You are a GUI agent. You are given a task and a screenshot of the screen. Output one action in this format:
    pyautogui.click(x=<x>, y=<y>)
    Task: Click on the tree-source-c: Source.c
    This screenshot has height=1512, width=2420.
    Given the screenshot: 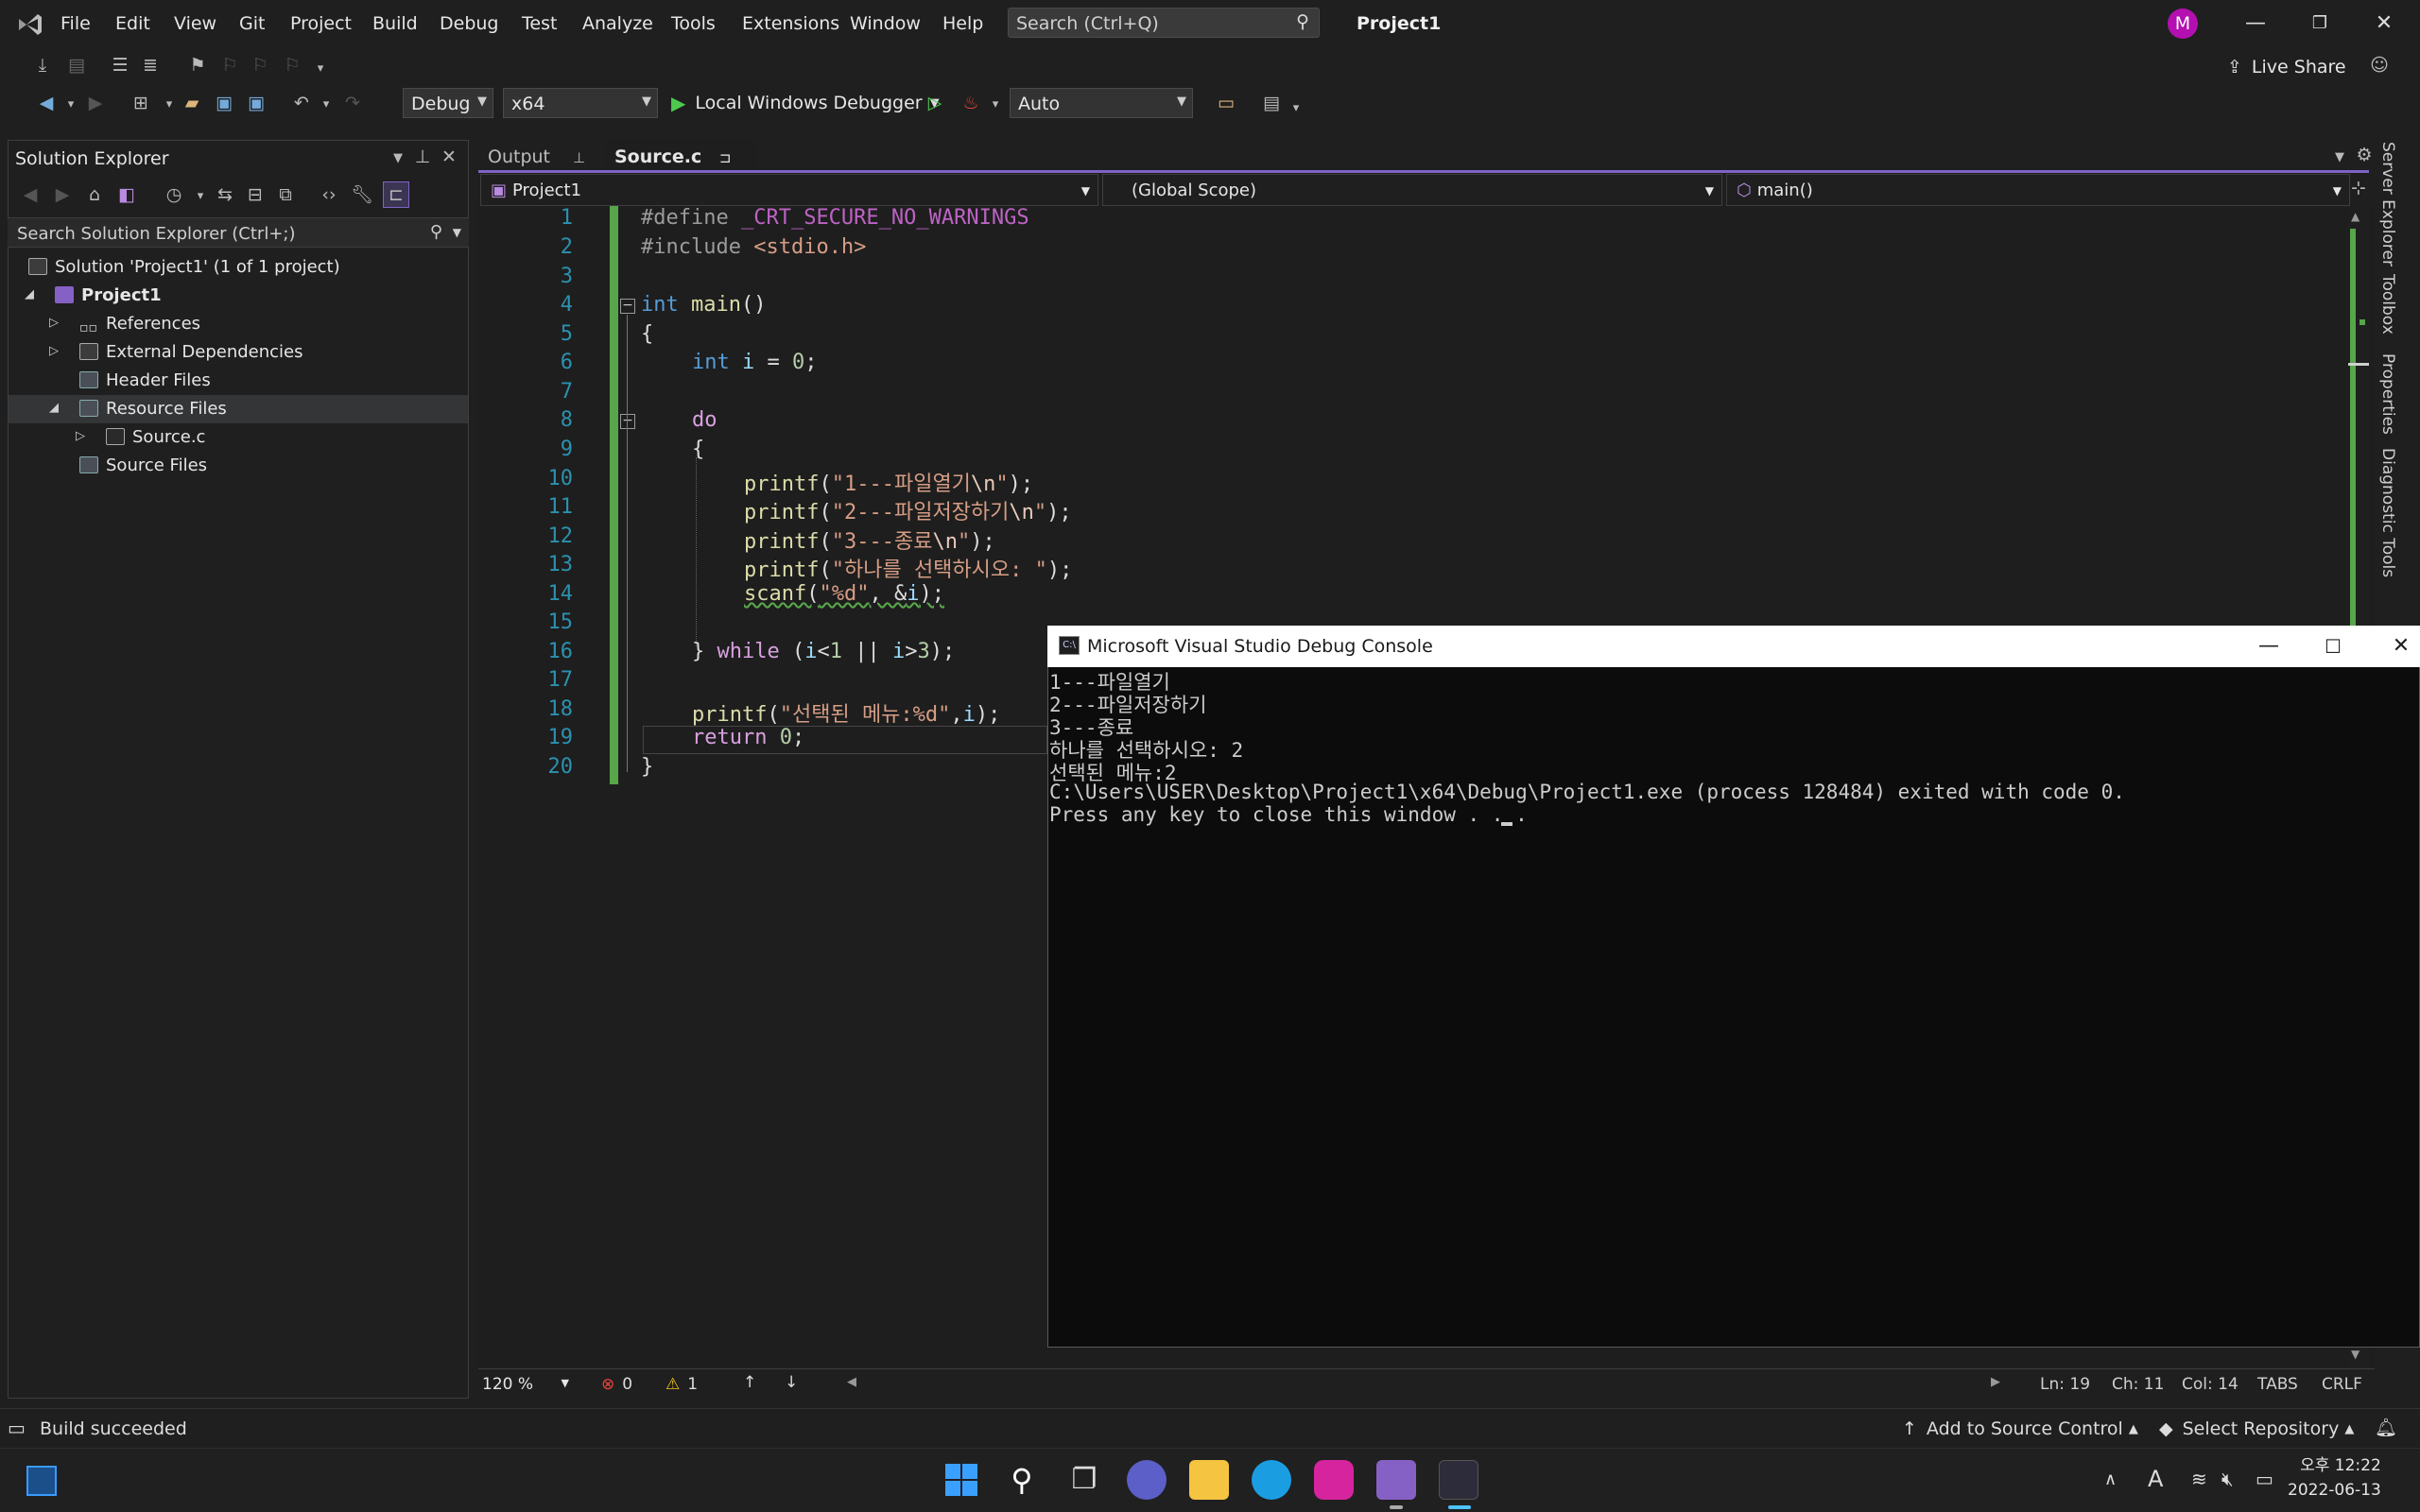 What is the action you would take?
    pyautogui.click(x=155, y=437)
    